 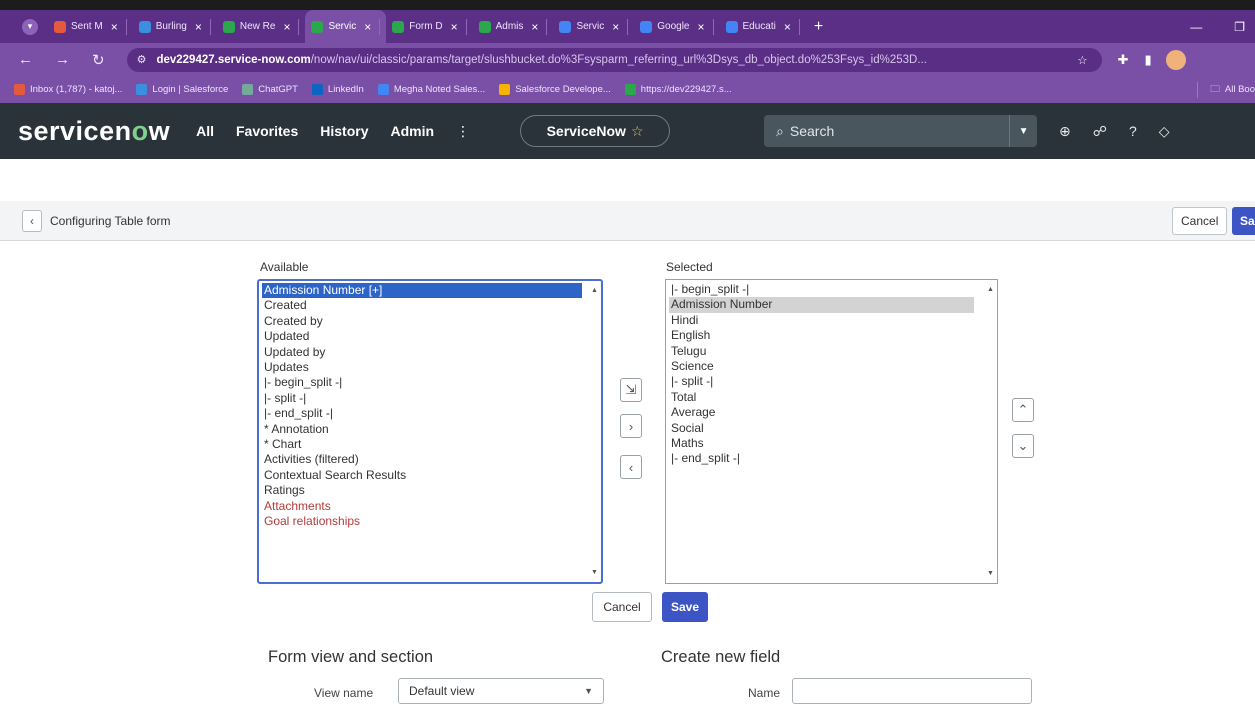 What do you see at coordinates (267, 131) in the screenshot?
I see `nav-favorites: Favorites` at bounding box center [267, 131].